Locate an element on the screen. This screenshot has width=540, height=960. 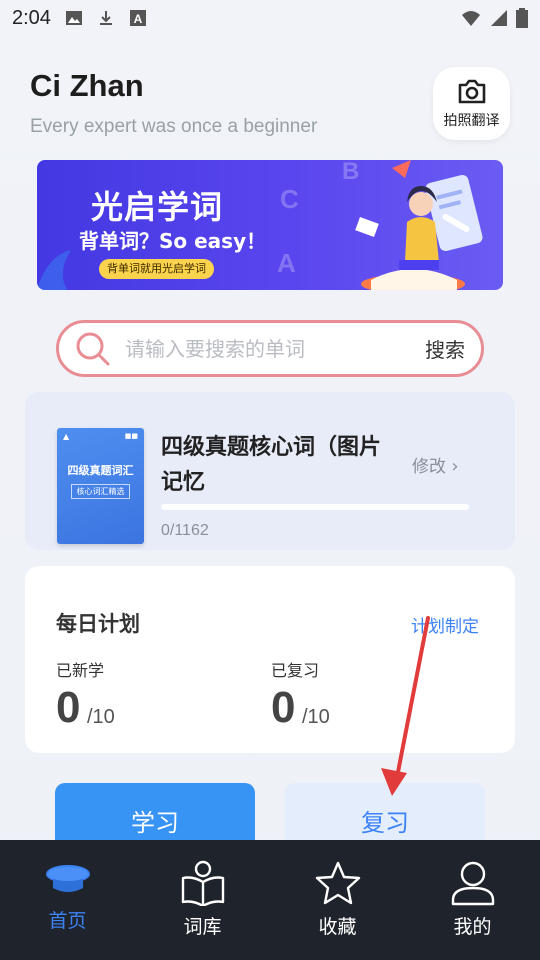
banner-title: 光启学词 is located at coordinates (157, 207).